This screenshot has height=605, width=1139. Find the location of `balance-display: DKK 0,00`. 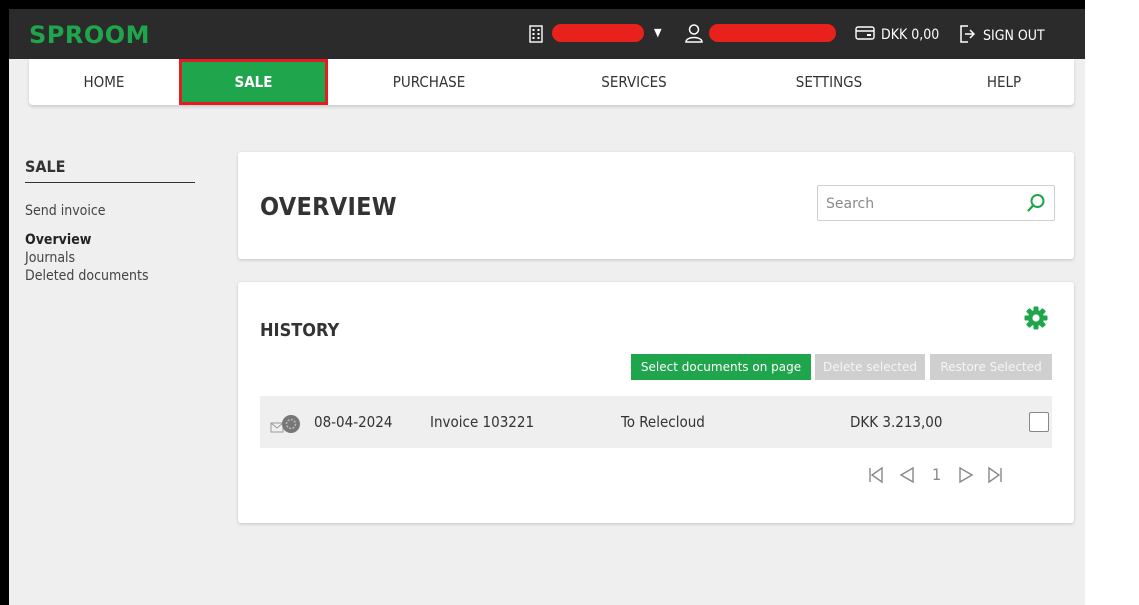

balance-display: DKK 0,00 is located at coordinates (897, 35).